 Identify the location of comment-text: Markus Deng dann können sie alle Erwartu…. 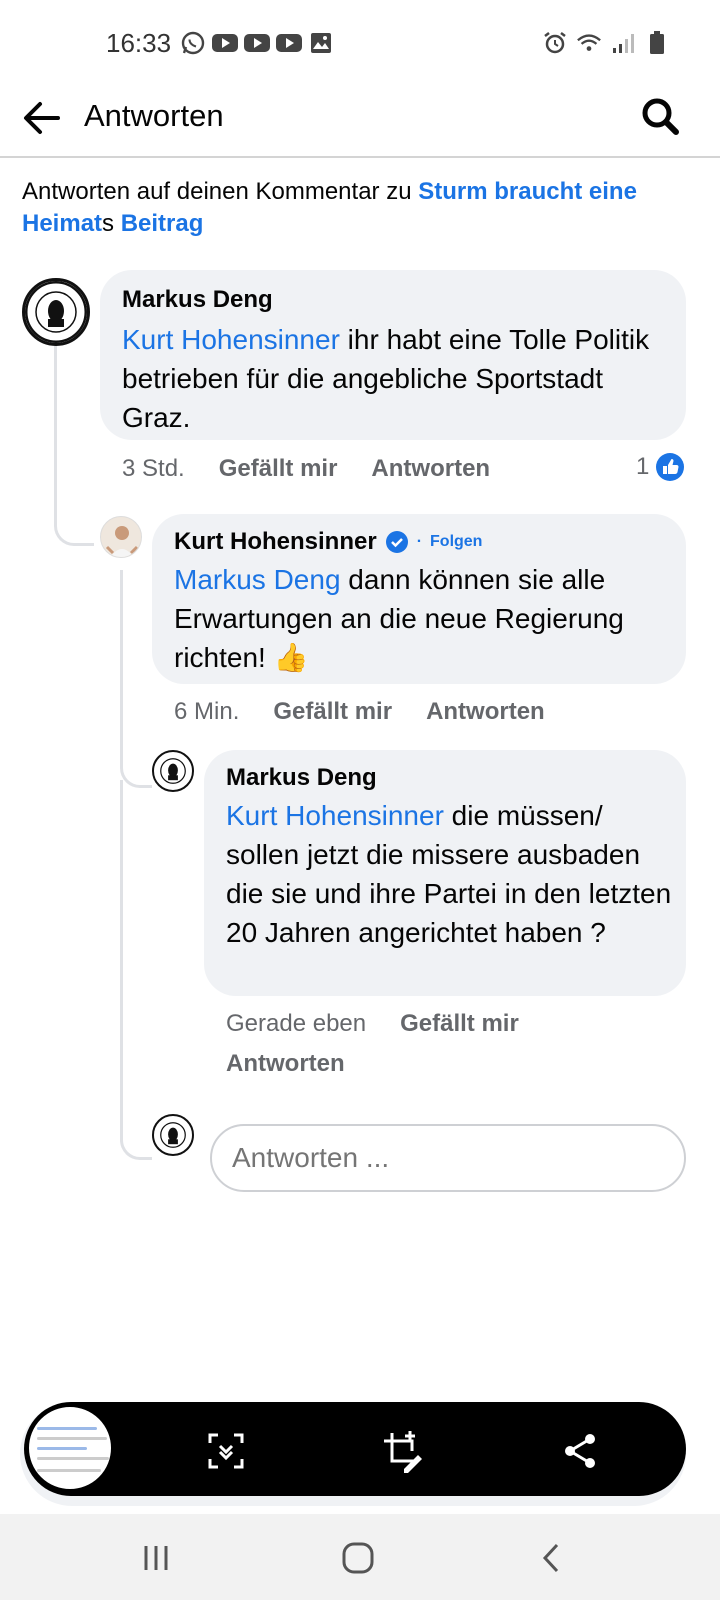
(399, 618).